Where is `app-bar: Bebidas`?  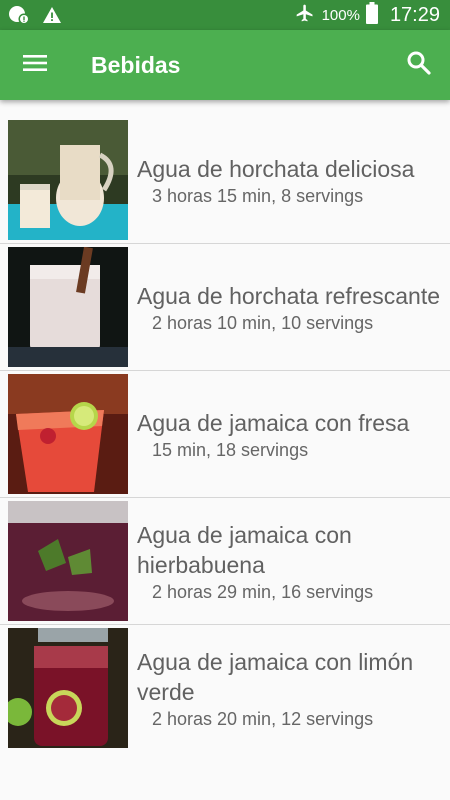 app-bar: Bebidas is located at coordinates (225, 65).